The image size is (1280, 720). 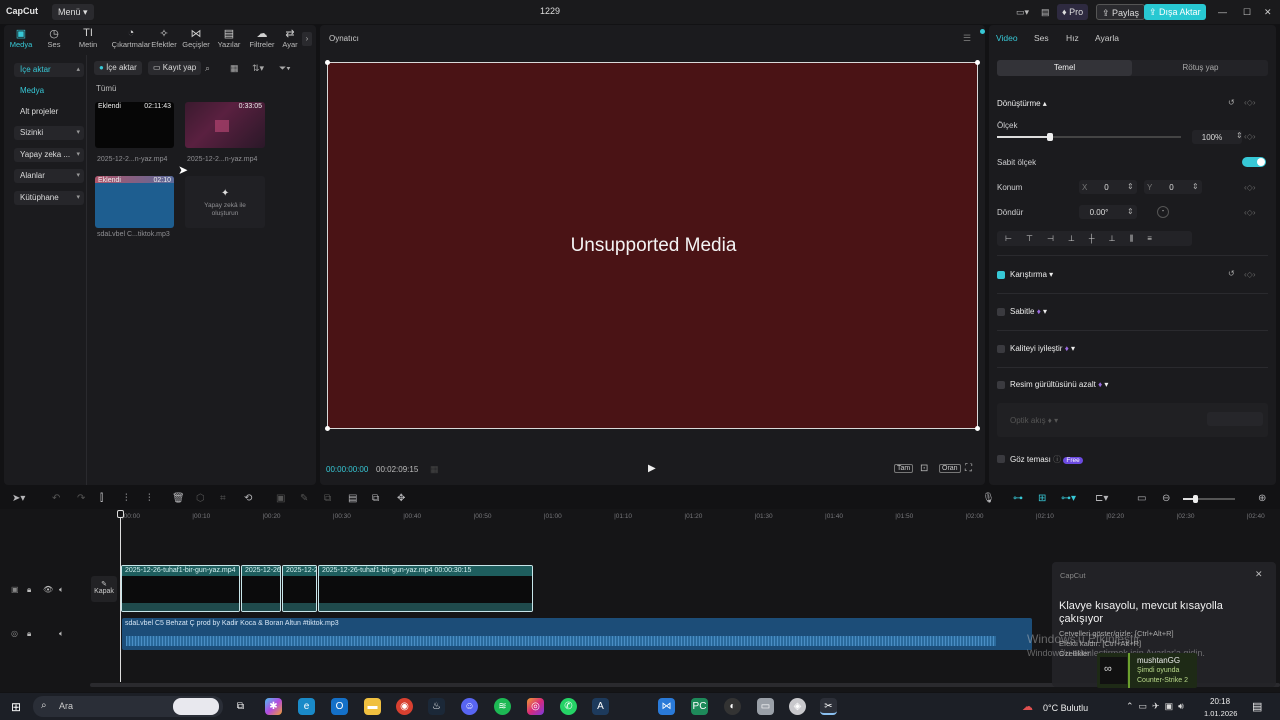 What do you see at coordinates (1141, 498) in the screenshot?
I see `subtitle-icon: ▭` at bounding box center [1141, 498].